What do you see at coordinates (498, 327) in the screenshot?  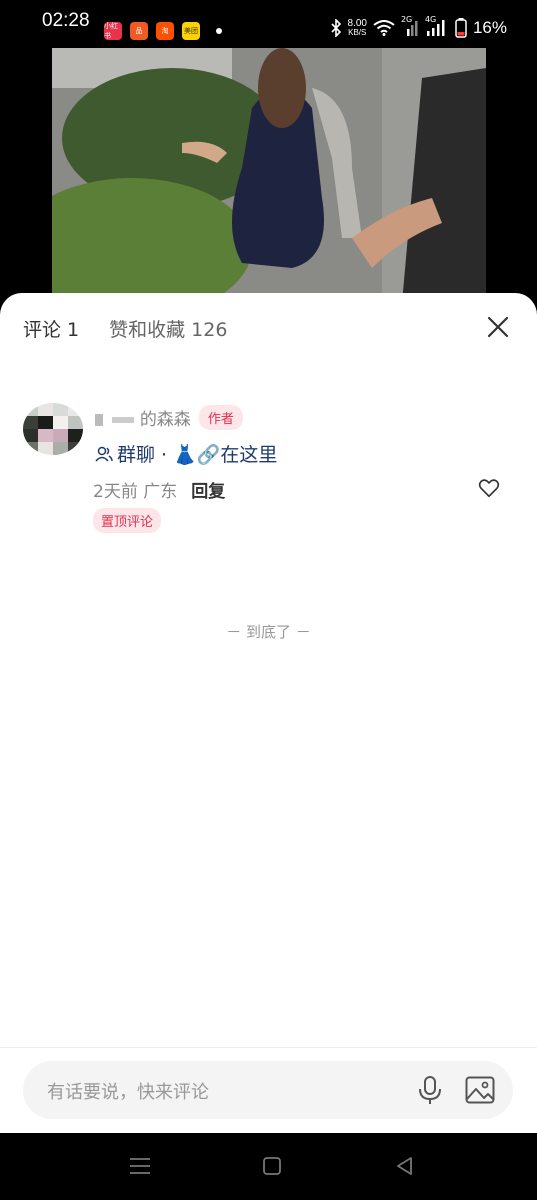 I see `close-icon` at bounding box center [498, 327].